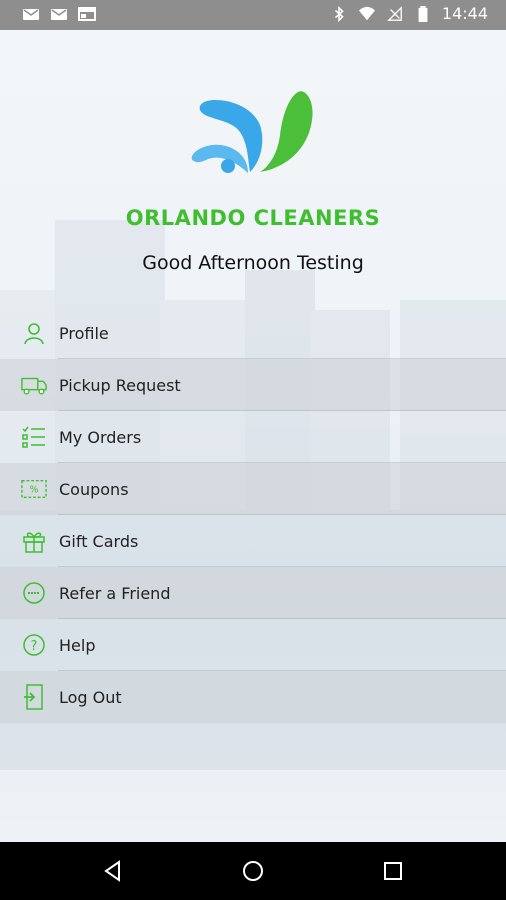 Image resolution: width=506 pixels, height=900 pixels. What do you see at coordinates (423, 13) in the screenshot?
I see `battery-icon` at bounding box center [423, 13].